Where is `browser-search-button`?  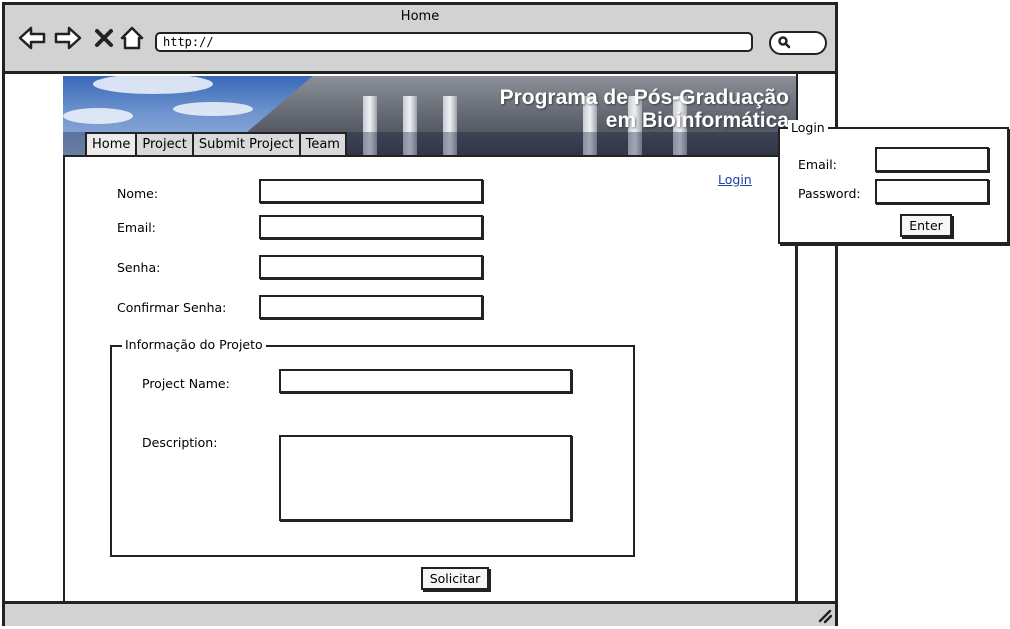 browser-search-button is located at coordinates (798, 43).